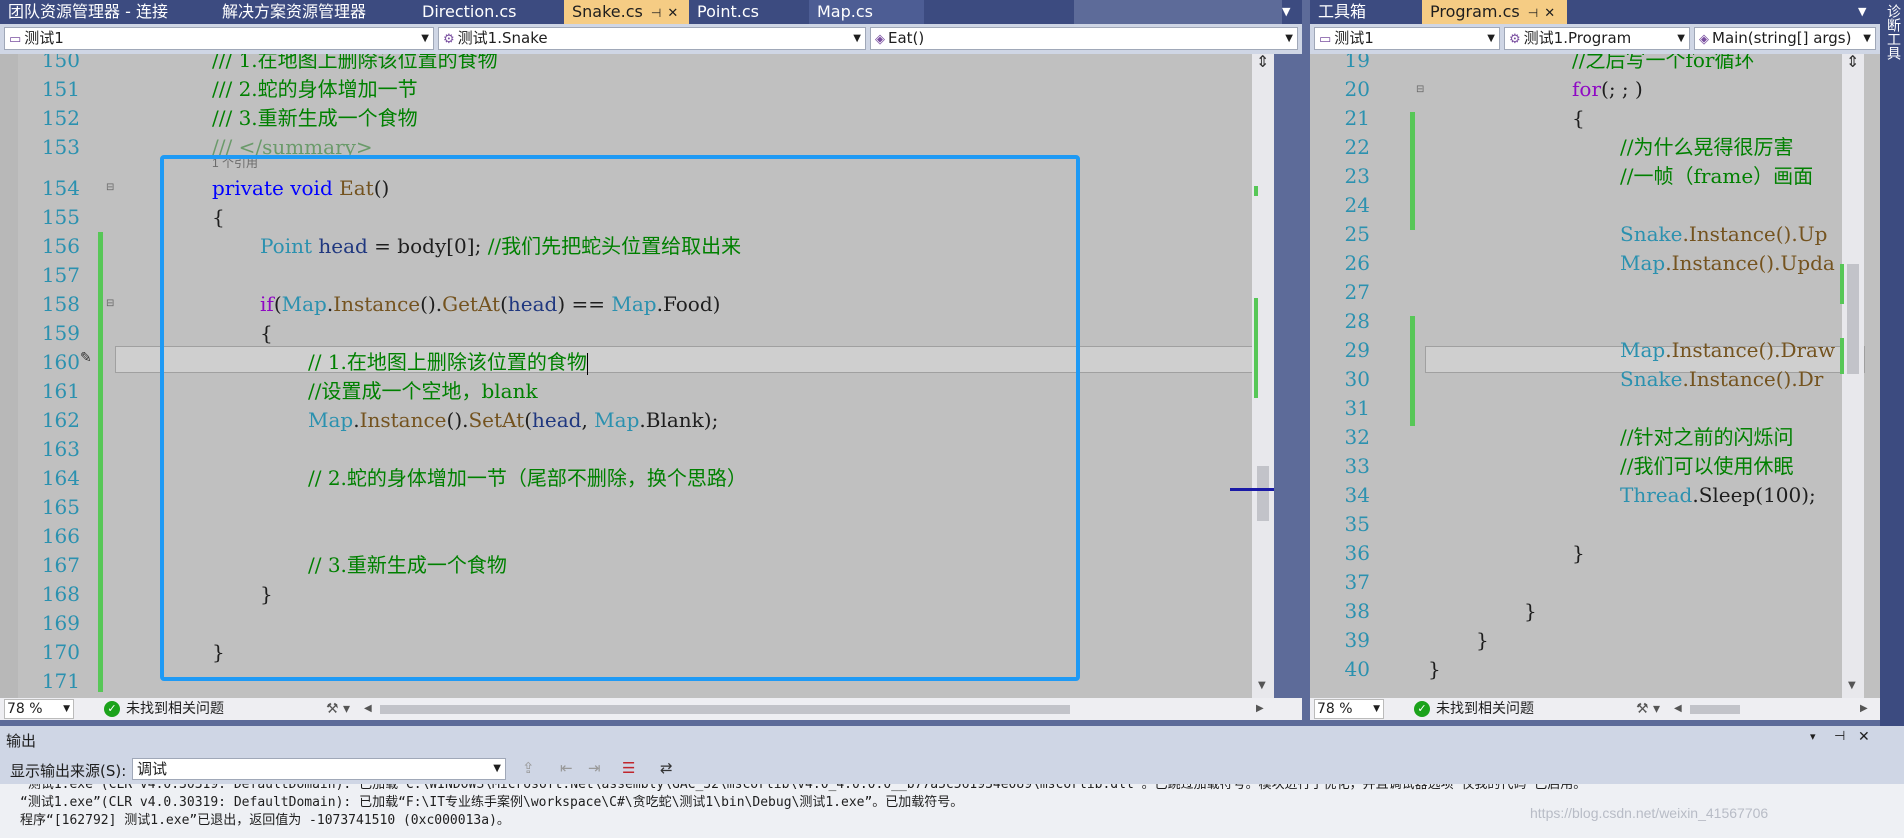  I want to click on line-number: 35, so click(1357, 524).